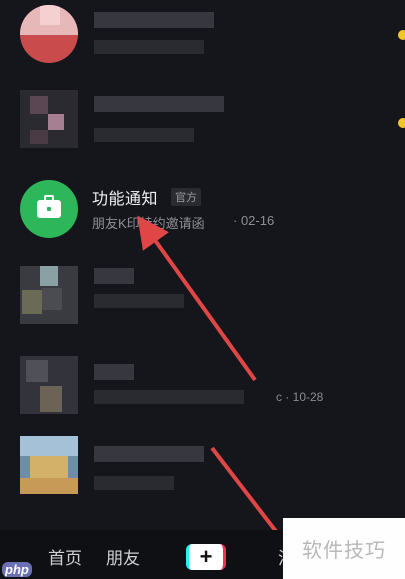 The height and width of the screenshot is (579, 405). I want to click on php-logo: php, so click(17, 569).